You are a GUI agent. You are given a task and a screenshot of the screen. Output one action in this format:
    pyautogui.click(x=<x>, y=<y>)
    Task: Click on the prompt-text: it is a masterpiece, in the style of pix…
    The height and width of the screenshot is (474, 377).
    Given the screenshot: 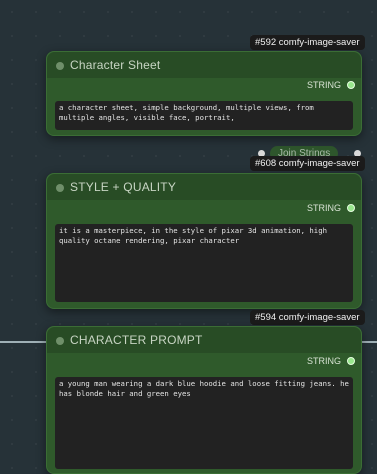 What is the action you would take?
    pyautogui.click(x=193, y=235)
    